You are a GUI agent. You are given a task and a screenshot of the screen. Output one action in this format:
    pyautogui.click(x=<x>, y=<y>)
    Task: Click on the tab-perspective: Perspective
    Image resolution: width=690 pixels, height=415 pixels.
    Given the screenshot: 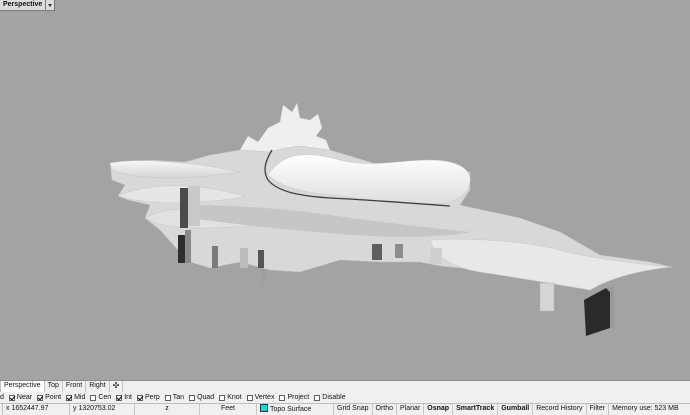 What is the action you would take?
    pyautogui.click(x=22, y=386)
    